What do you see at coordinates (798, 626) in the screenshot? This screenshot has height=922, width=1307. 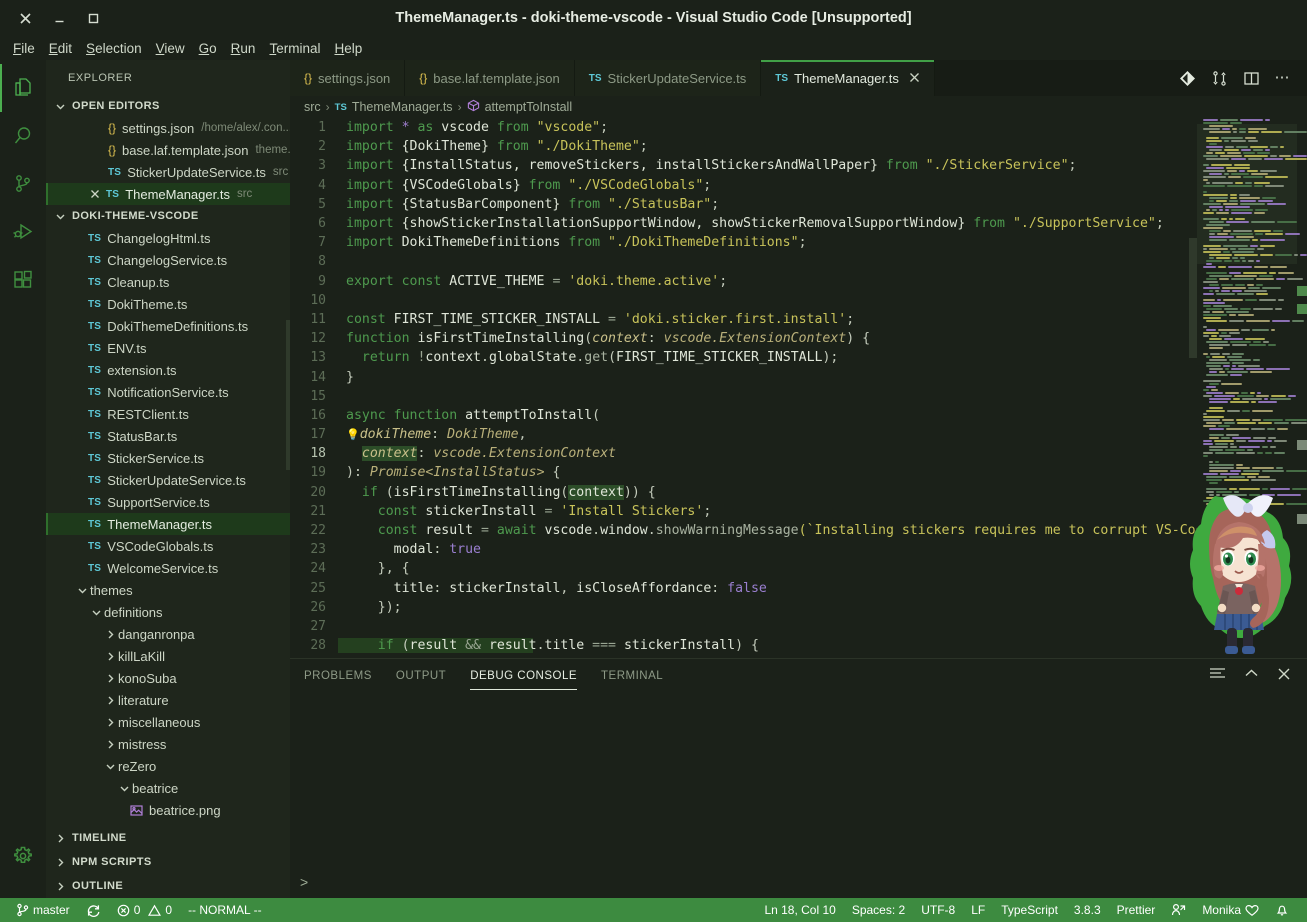 I see `code-line: 27` at bounding box center [798, 626].